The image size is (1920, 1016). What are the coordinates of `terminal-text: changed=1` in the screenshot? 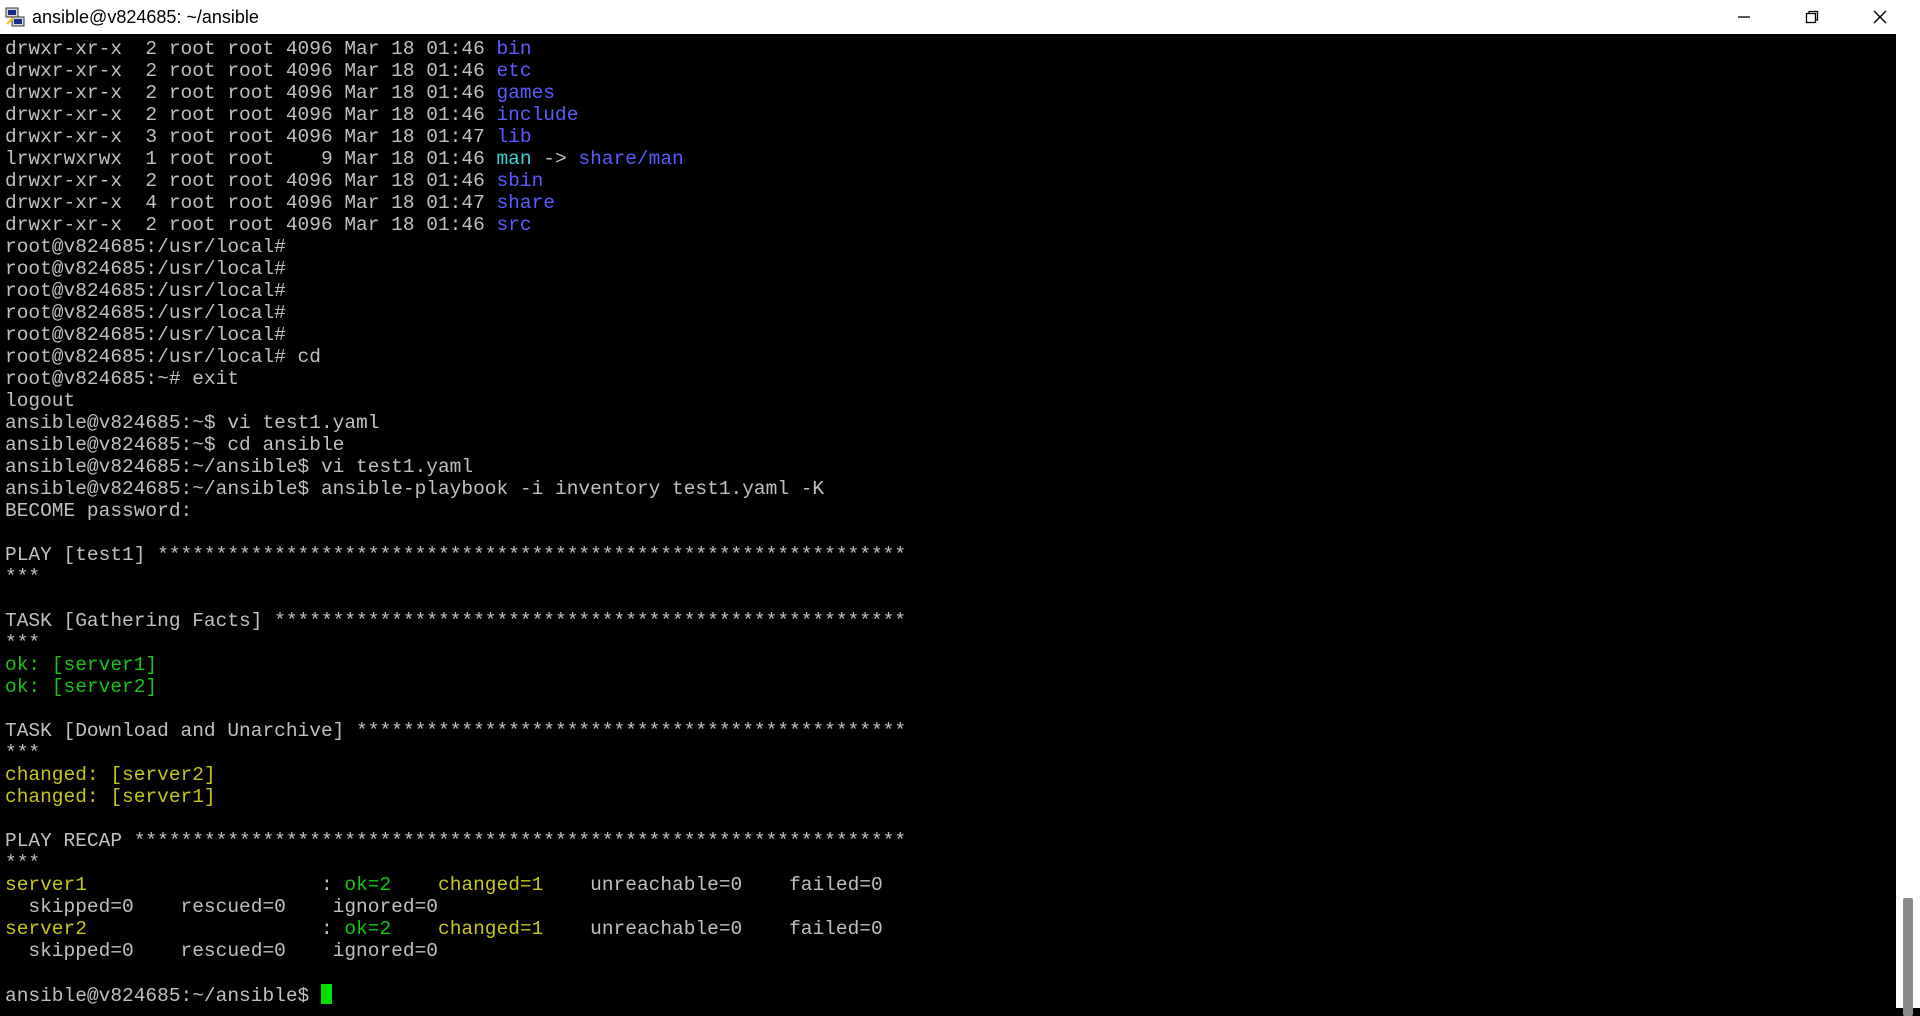 It's located at (491, 929).